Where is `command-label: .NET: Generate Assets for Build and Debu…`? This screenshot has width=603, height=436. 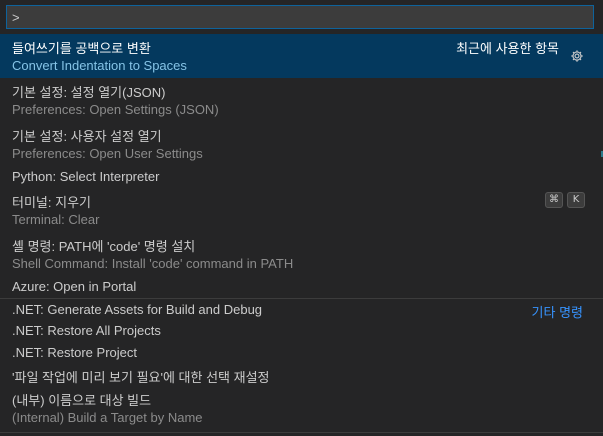 command-label: .NET: Generate Assets for Build and Debu… is located at coordinates (137, 309).